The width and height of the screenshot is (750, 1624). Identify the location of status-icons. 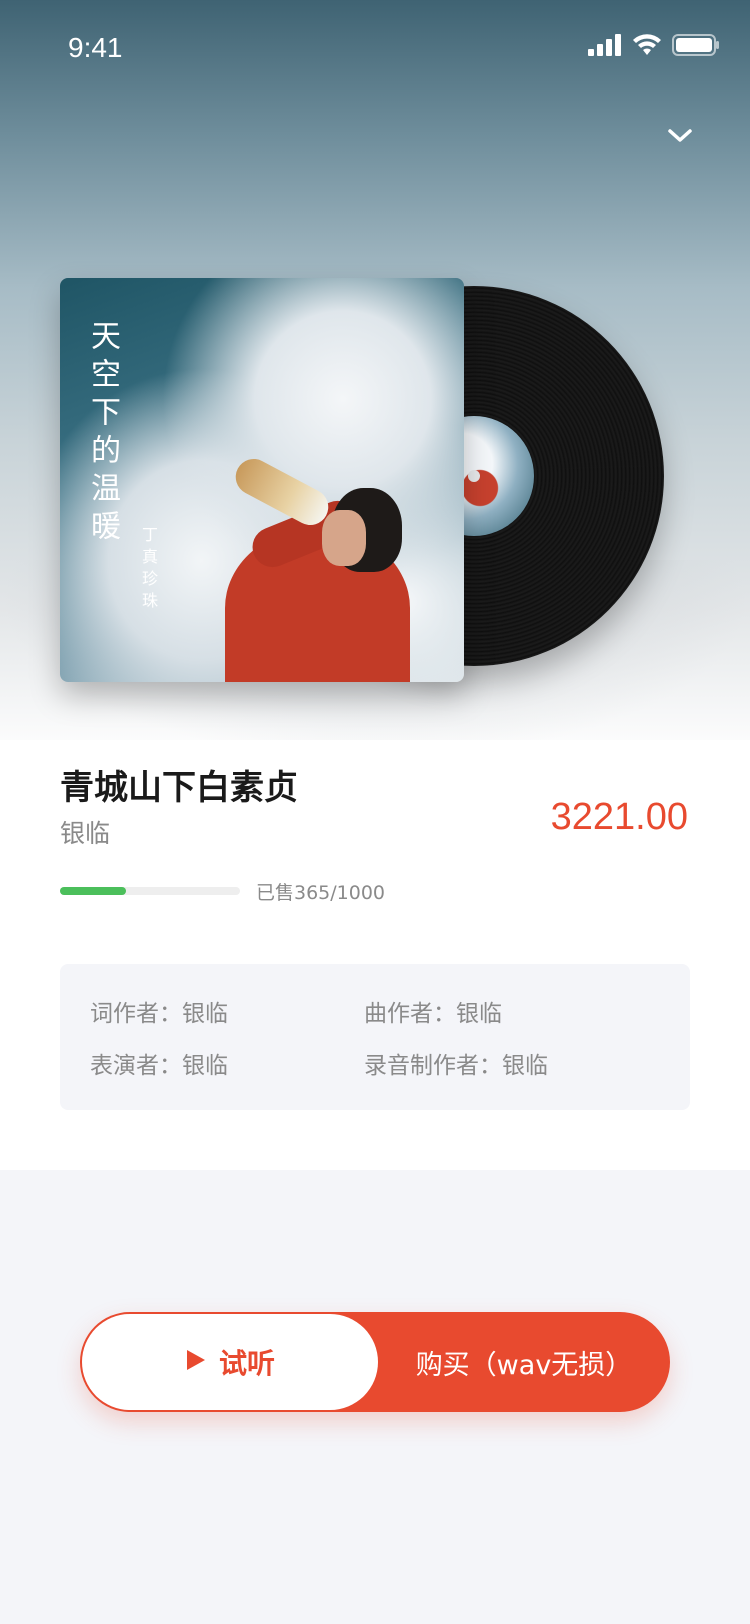
(654, 47).